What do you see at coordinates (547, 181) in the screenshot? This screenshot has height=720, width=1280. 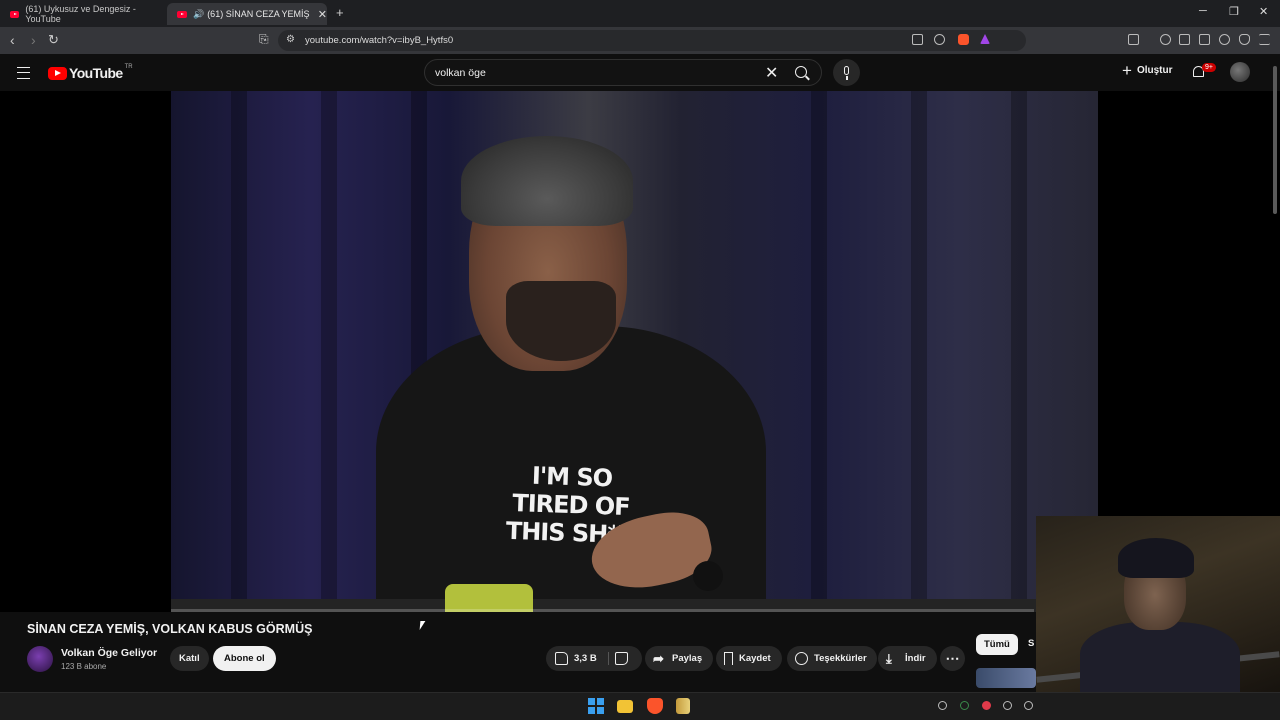 I see `person-hair` at bounding box center [547, 181].